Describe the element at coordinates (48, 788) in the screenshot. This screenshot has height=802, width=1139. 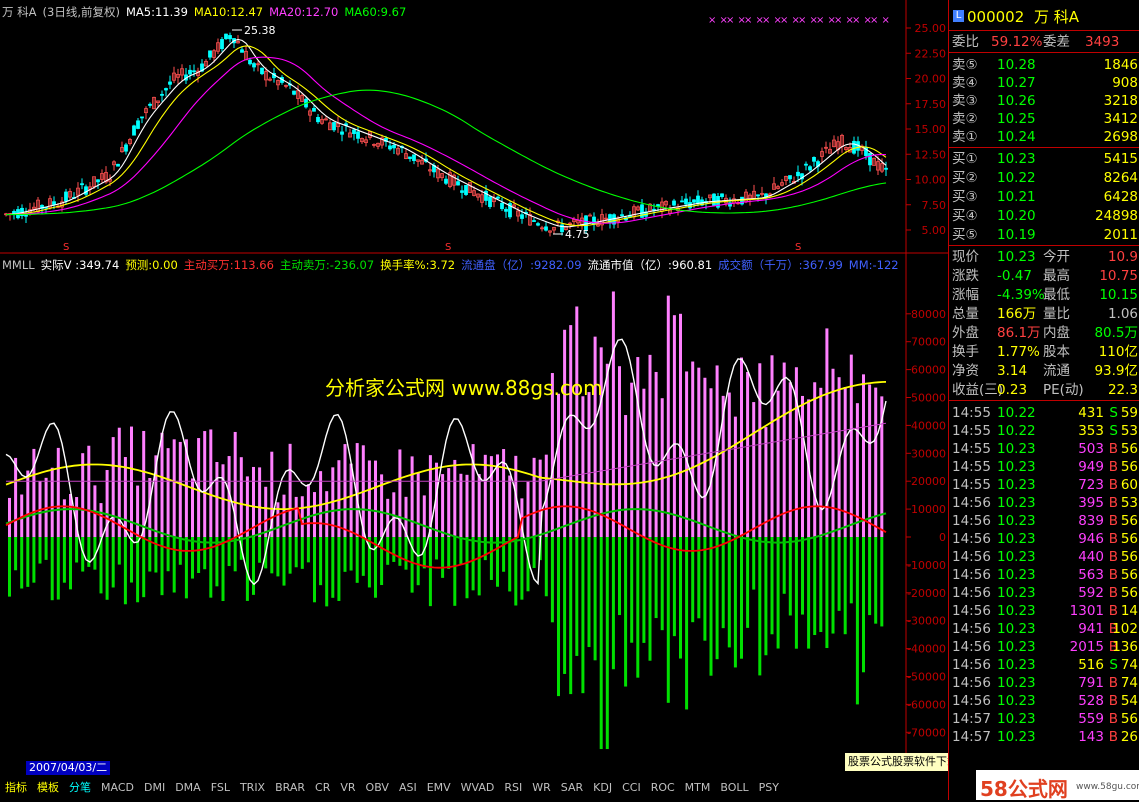
I see `tab-模板: 模板` at that location.